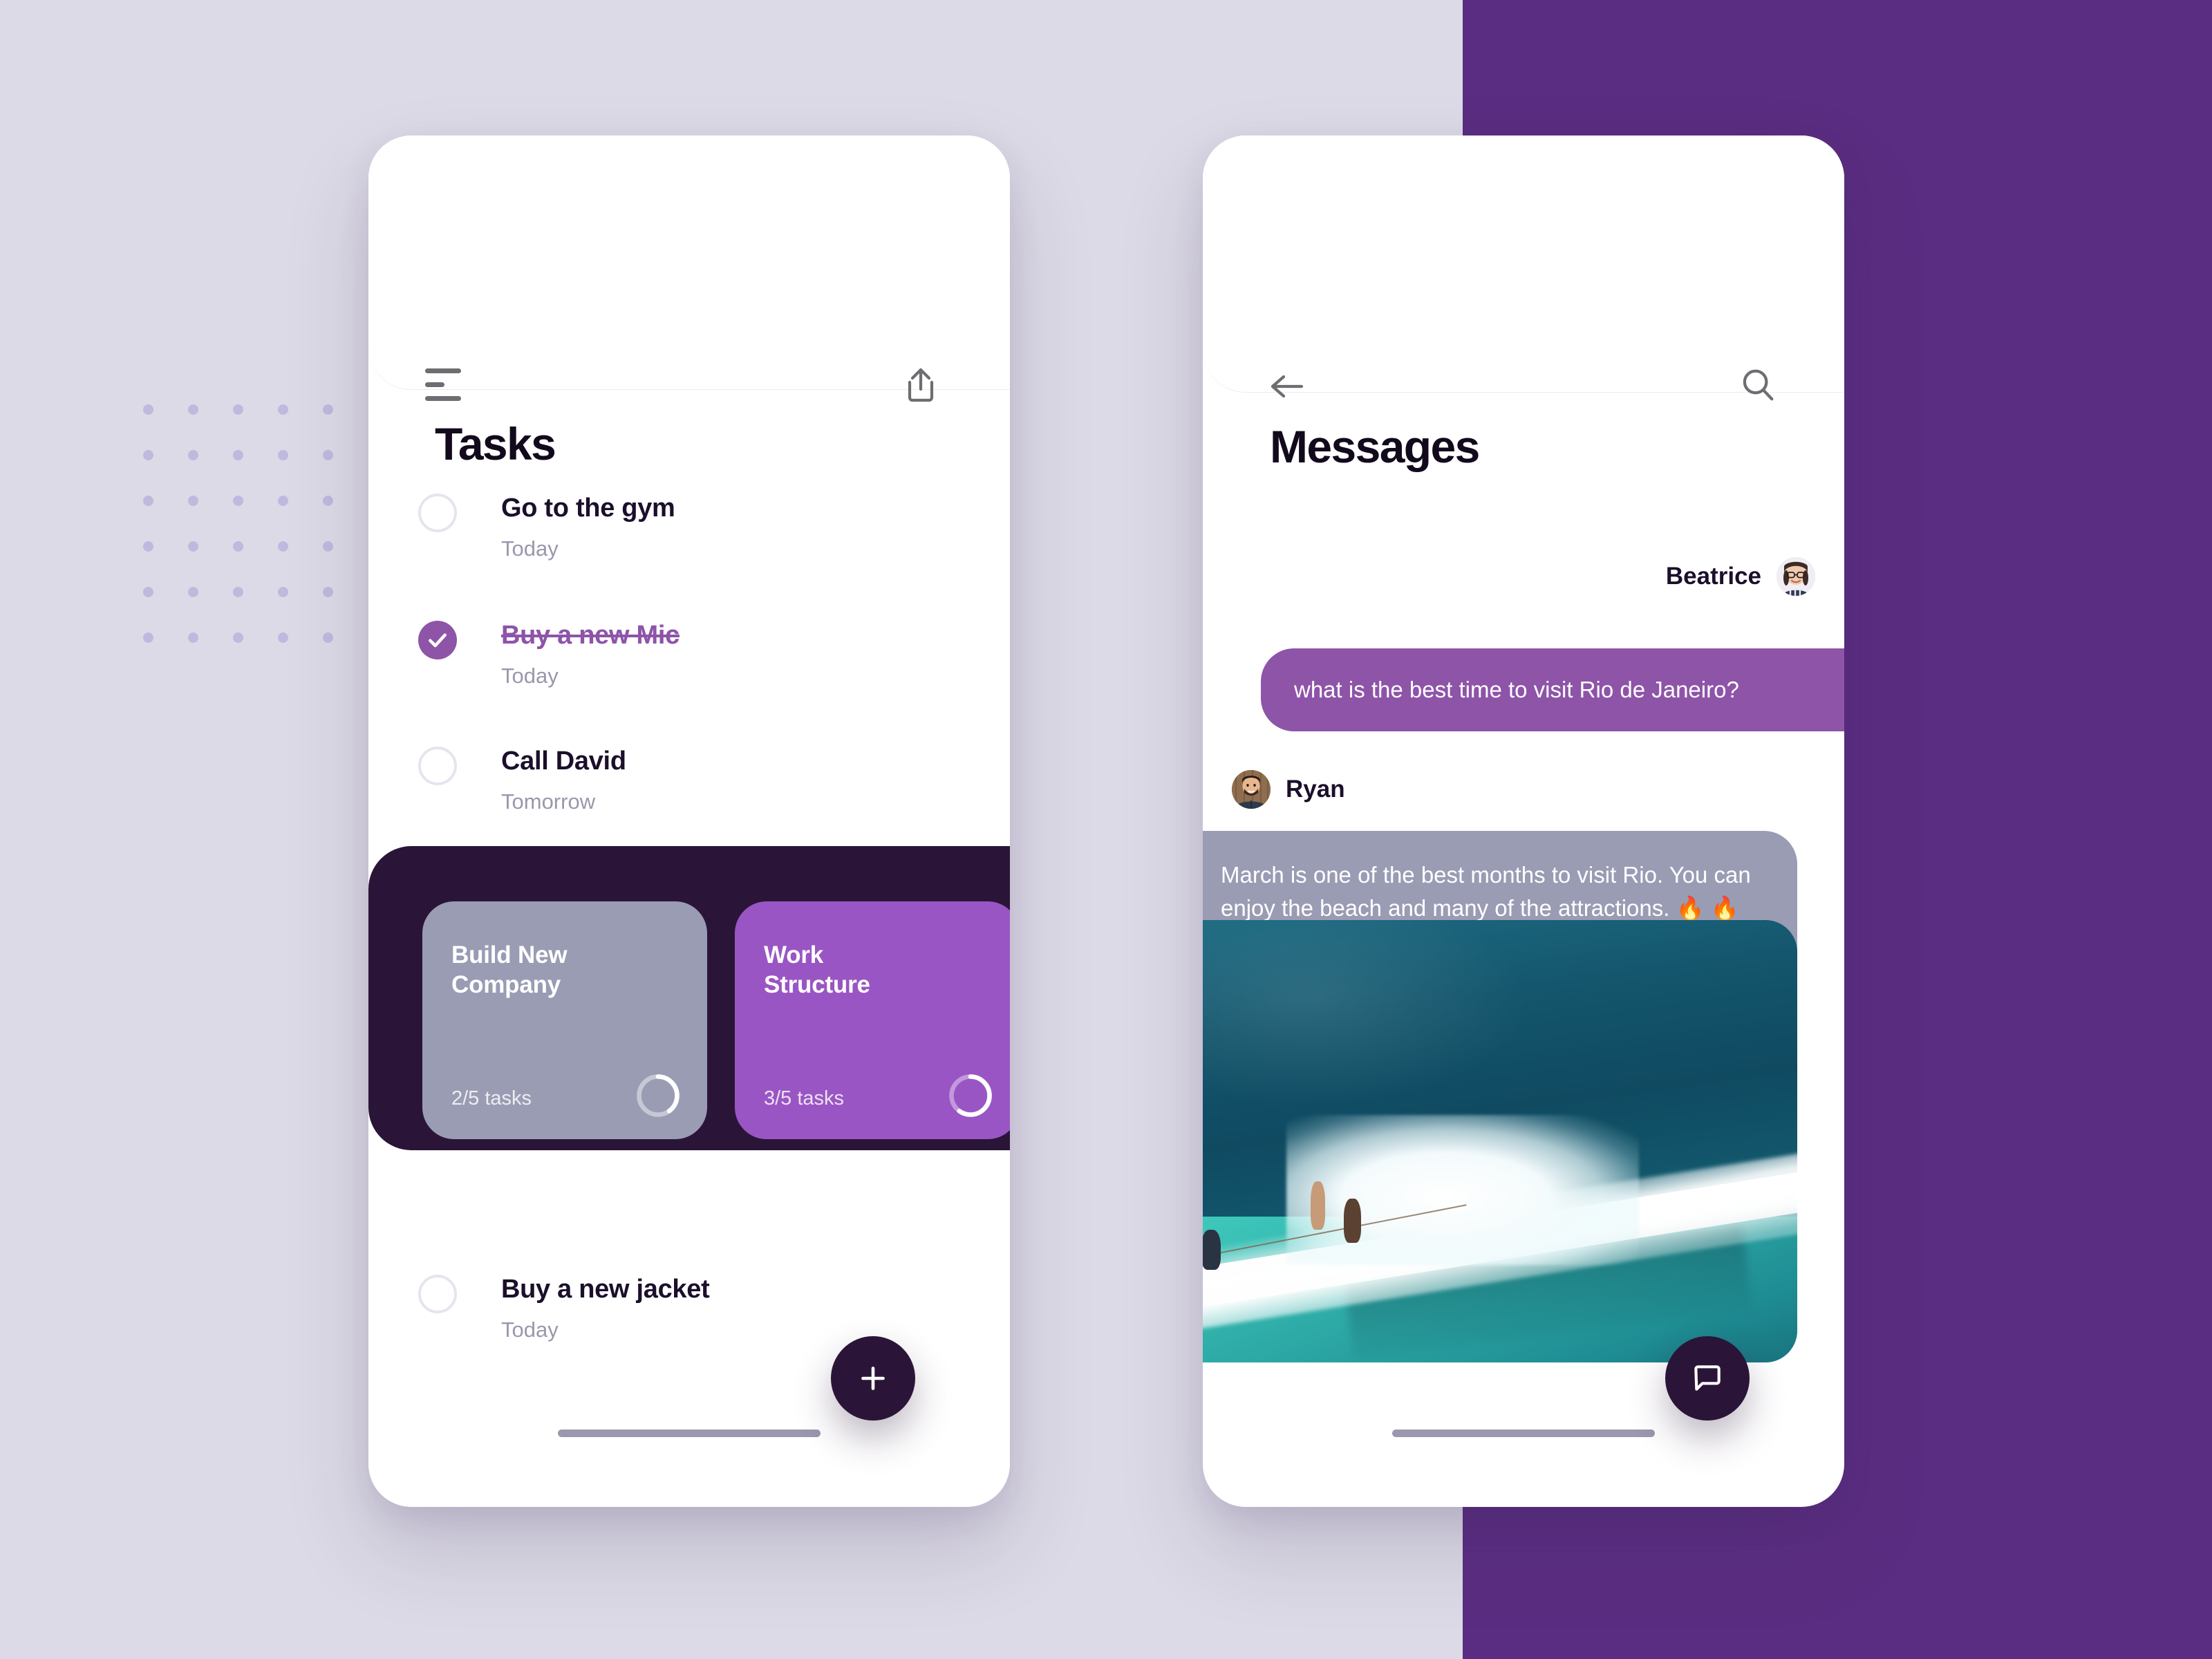 The image size is (2212, 1659). What do you see at coordinates (1375, 446) in the screenshot?
I see `page-title: Messages` at bounding box center [1375, 446].